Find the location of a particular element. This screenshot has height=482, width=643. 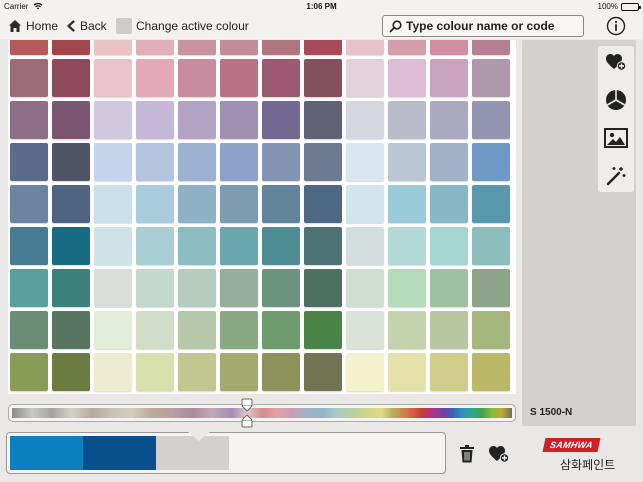

info-button is located at coordinates (616, 26).